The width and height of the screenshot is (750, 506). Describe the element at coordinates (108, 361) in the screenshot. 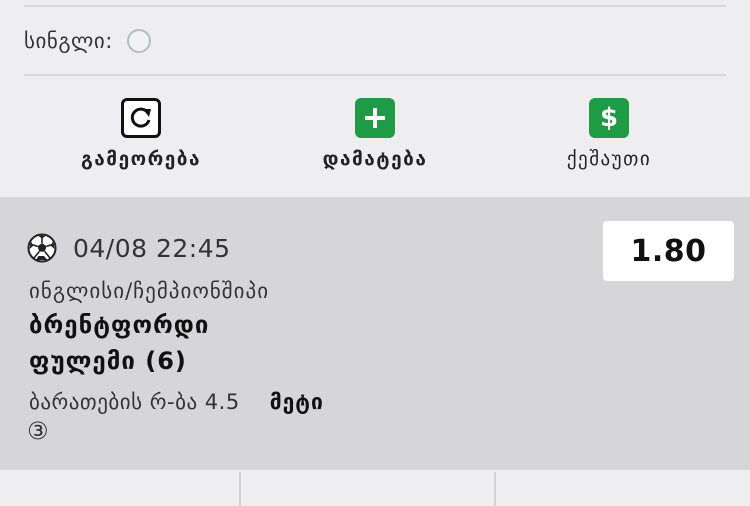

I see `team-away: ფულემი (6)` at that location.